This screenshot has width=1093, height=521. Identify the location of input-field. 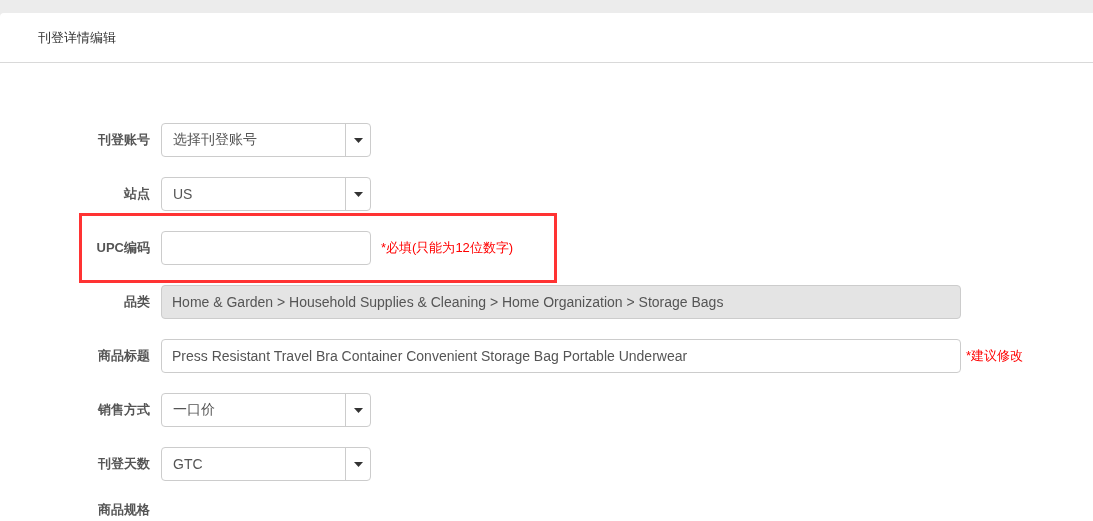
(266, 248).